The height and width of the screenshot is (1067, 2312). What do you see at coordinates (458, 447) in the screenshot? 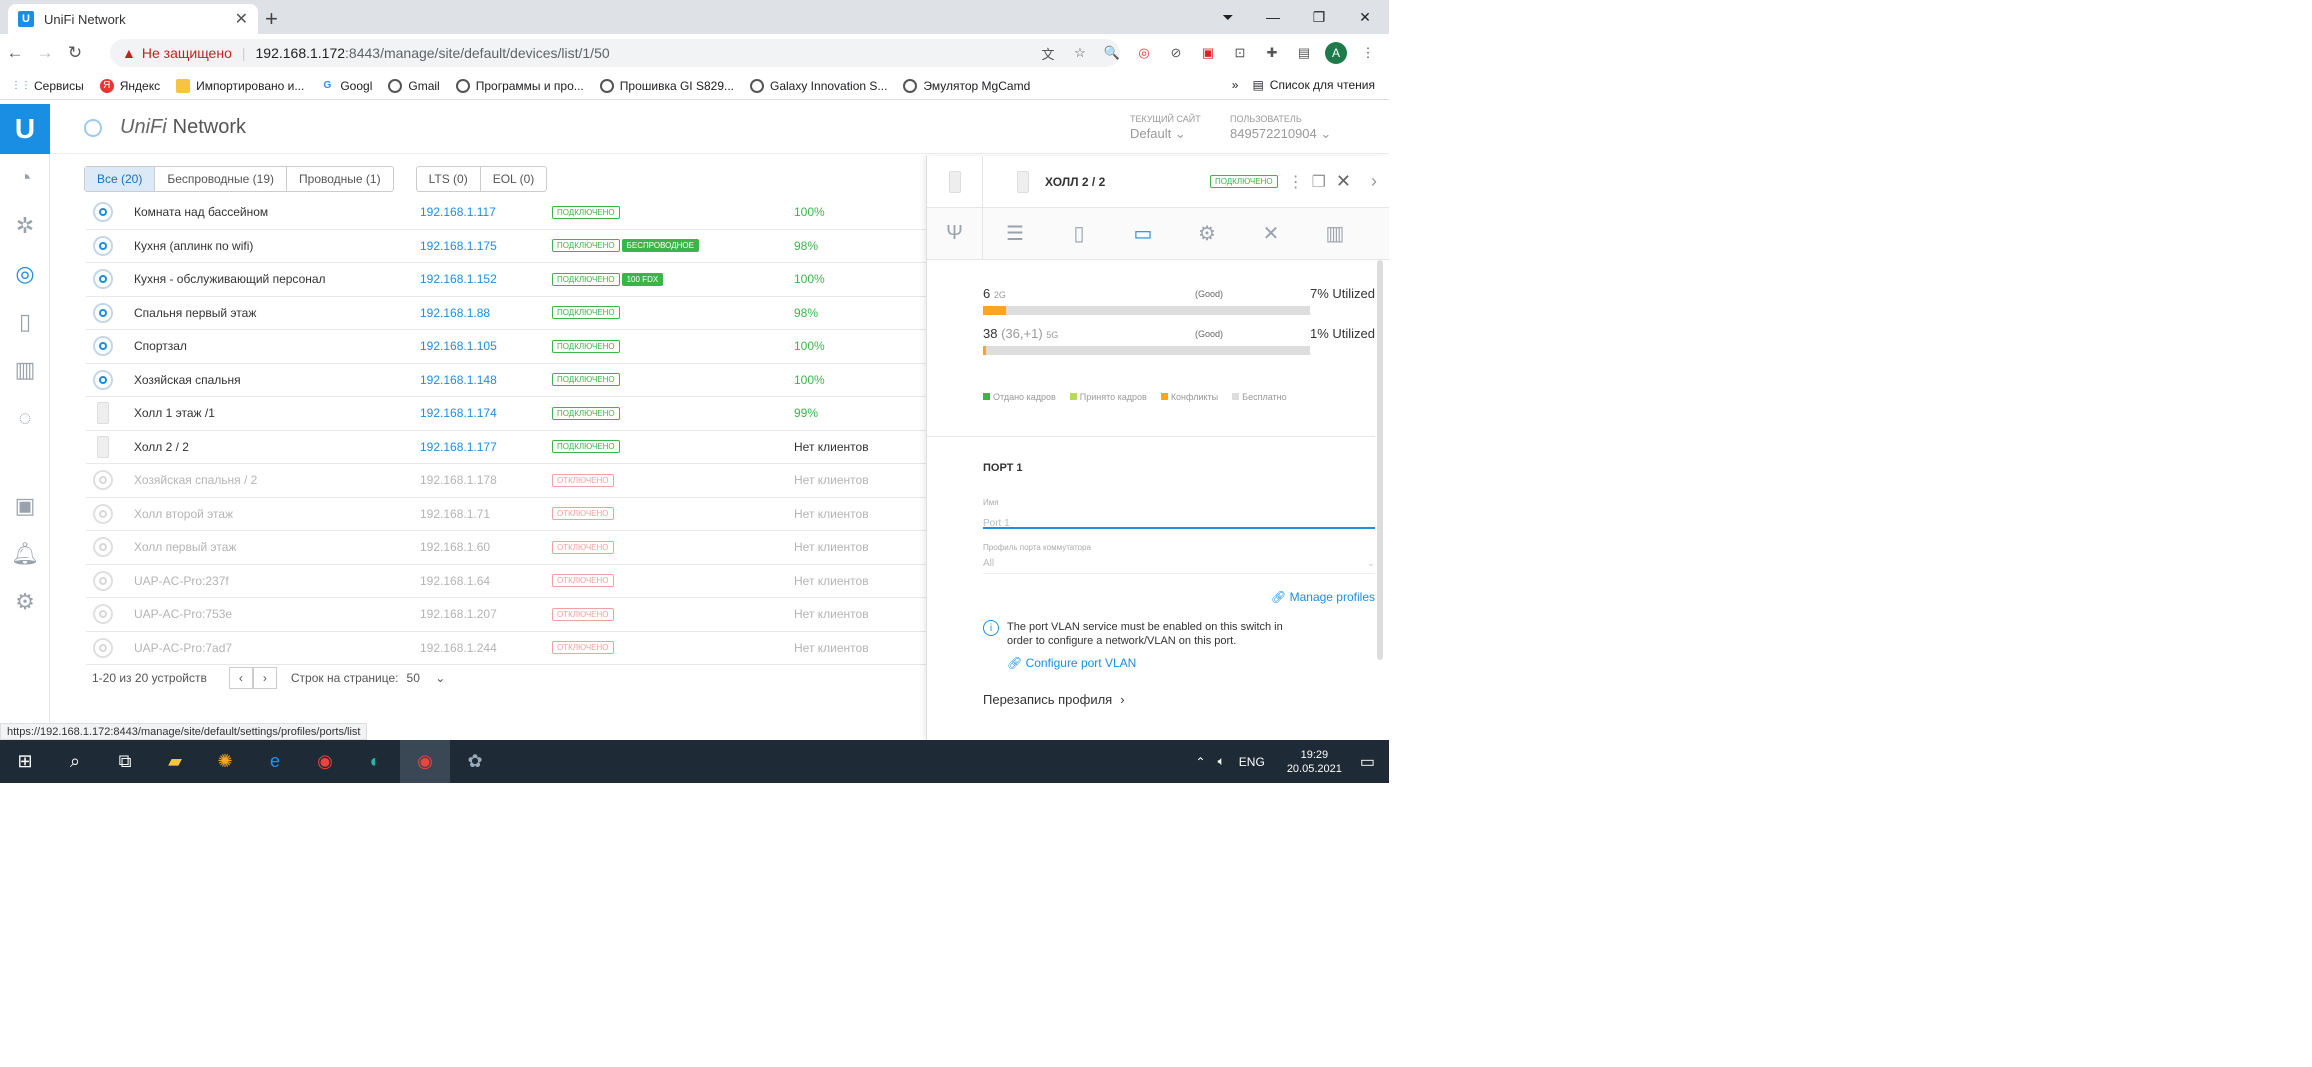
I see `device-ip: 192.168.1.177` at bounding box center [458, 447].